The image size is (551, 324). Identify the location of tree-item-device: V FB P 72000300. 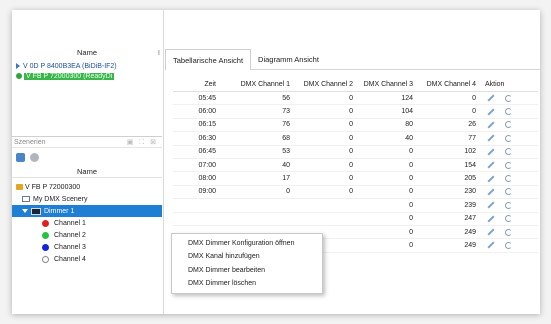
(87, 187).